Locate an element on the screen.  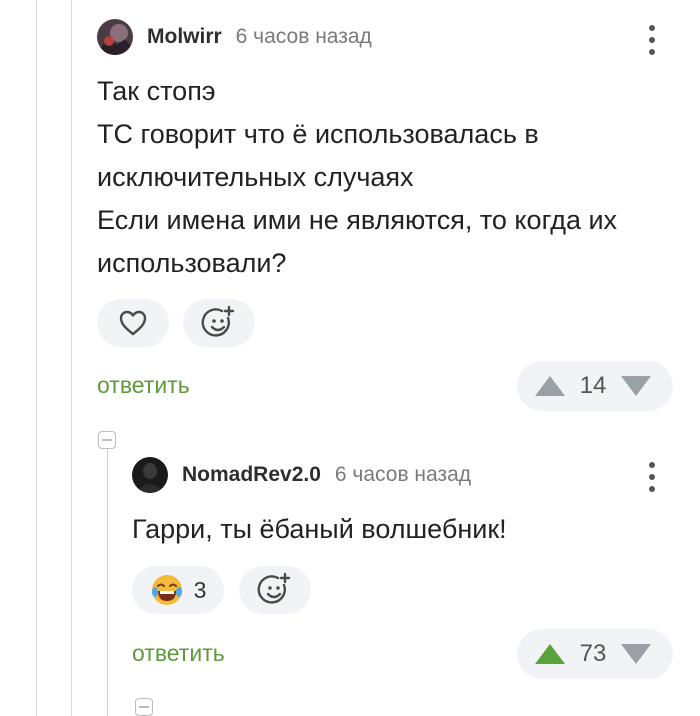
rating-count: 14 is located at coordinates (593, 385).